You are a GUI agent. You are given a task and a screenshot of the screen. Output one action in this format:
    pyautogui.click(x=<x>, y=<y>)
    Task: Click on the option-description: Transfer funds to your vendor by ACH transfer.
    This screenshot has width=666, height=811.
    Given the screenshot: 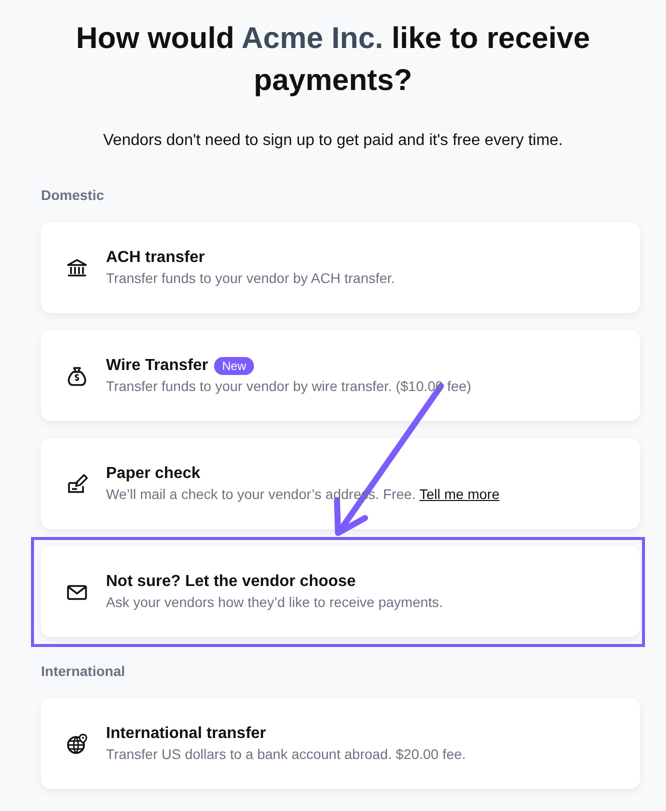 What is the action you would take?
    pyautogui.click(x=250, y=278)
    